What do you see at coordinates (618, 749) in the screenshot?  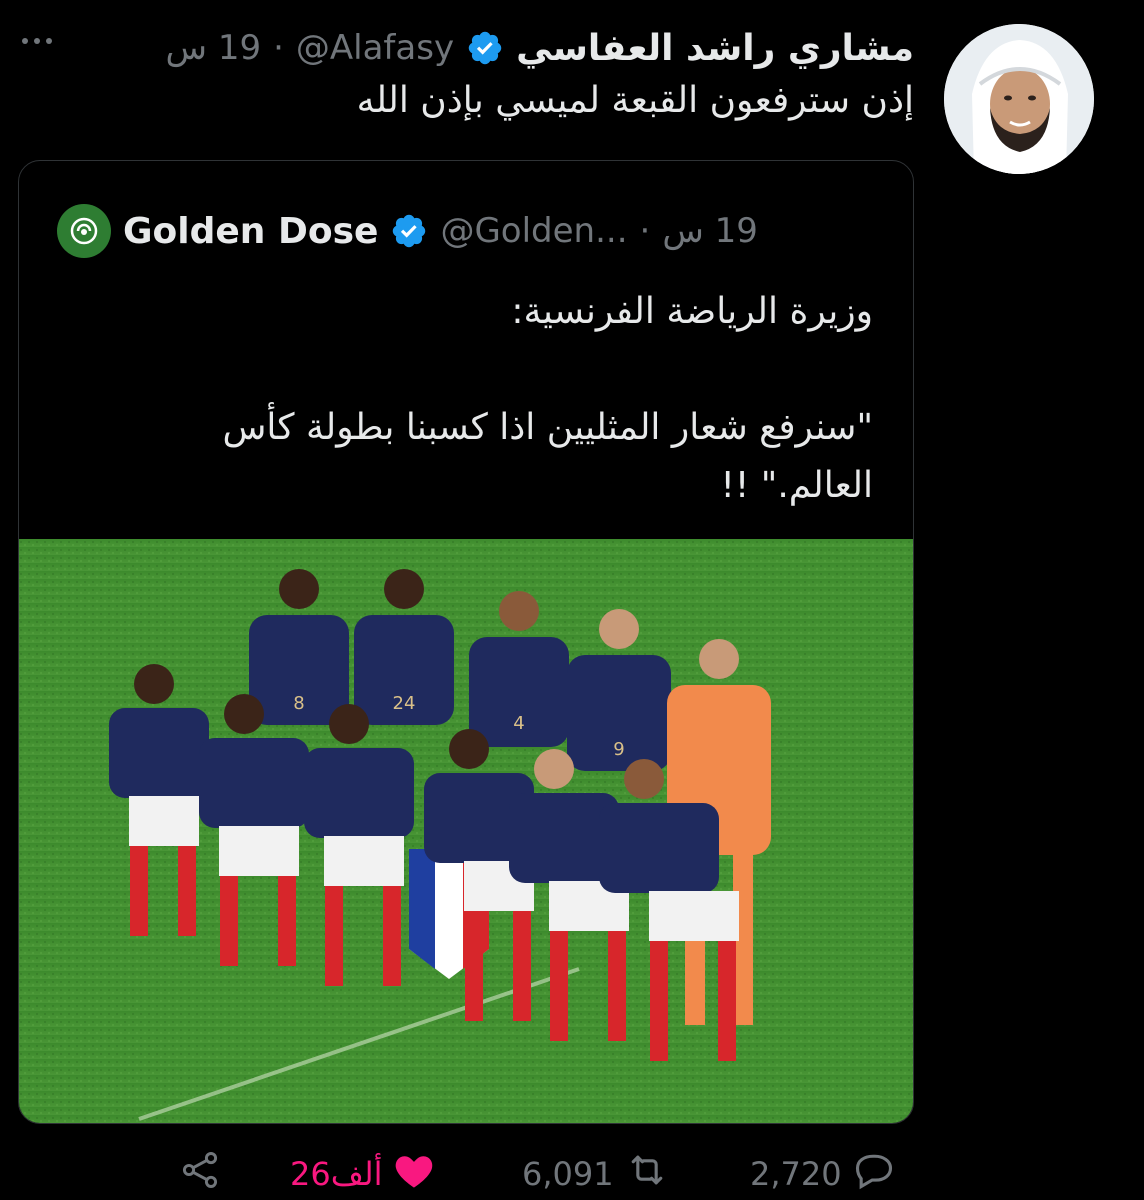 I see `svg-text: 9` at bounding box center [618, 749].